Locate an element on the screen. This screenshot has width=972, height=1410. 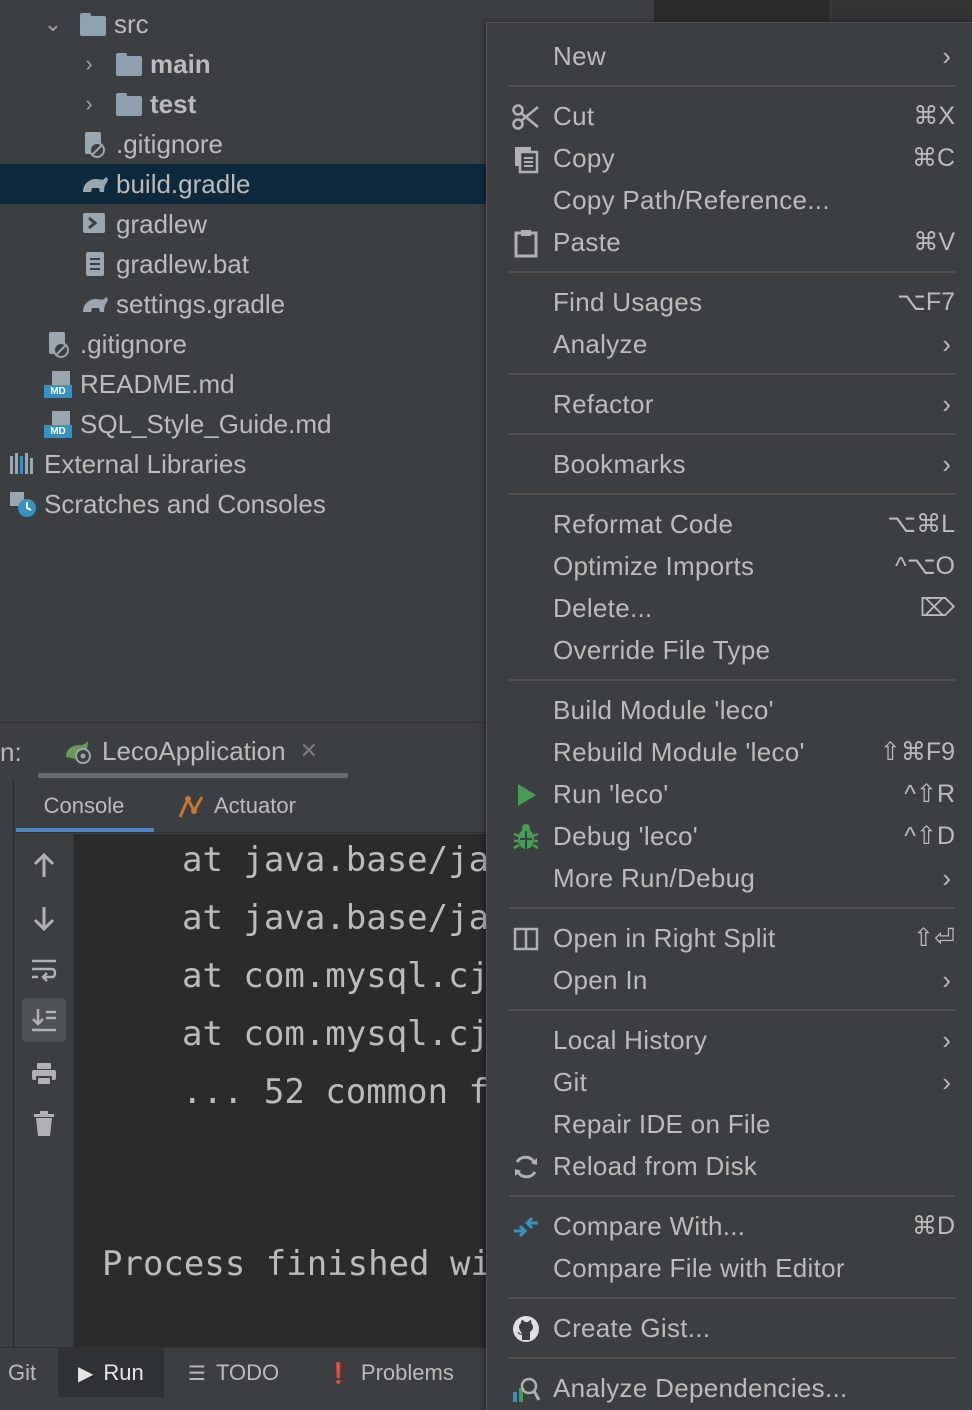
menu-item-shortcut: ⌘V is located at coordinates (934, 242).